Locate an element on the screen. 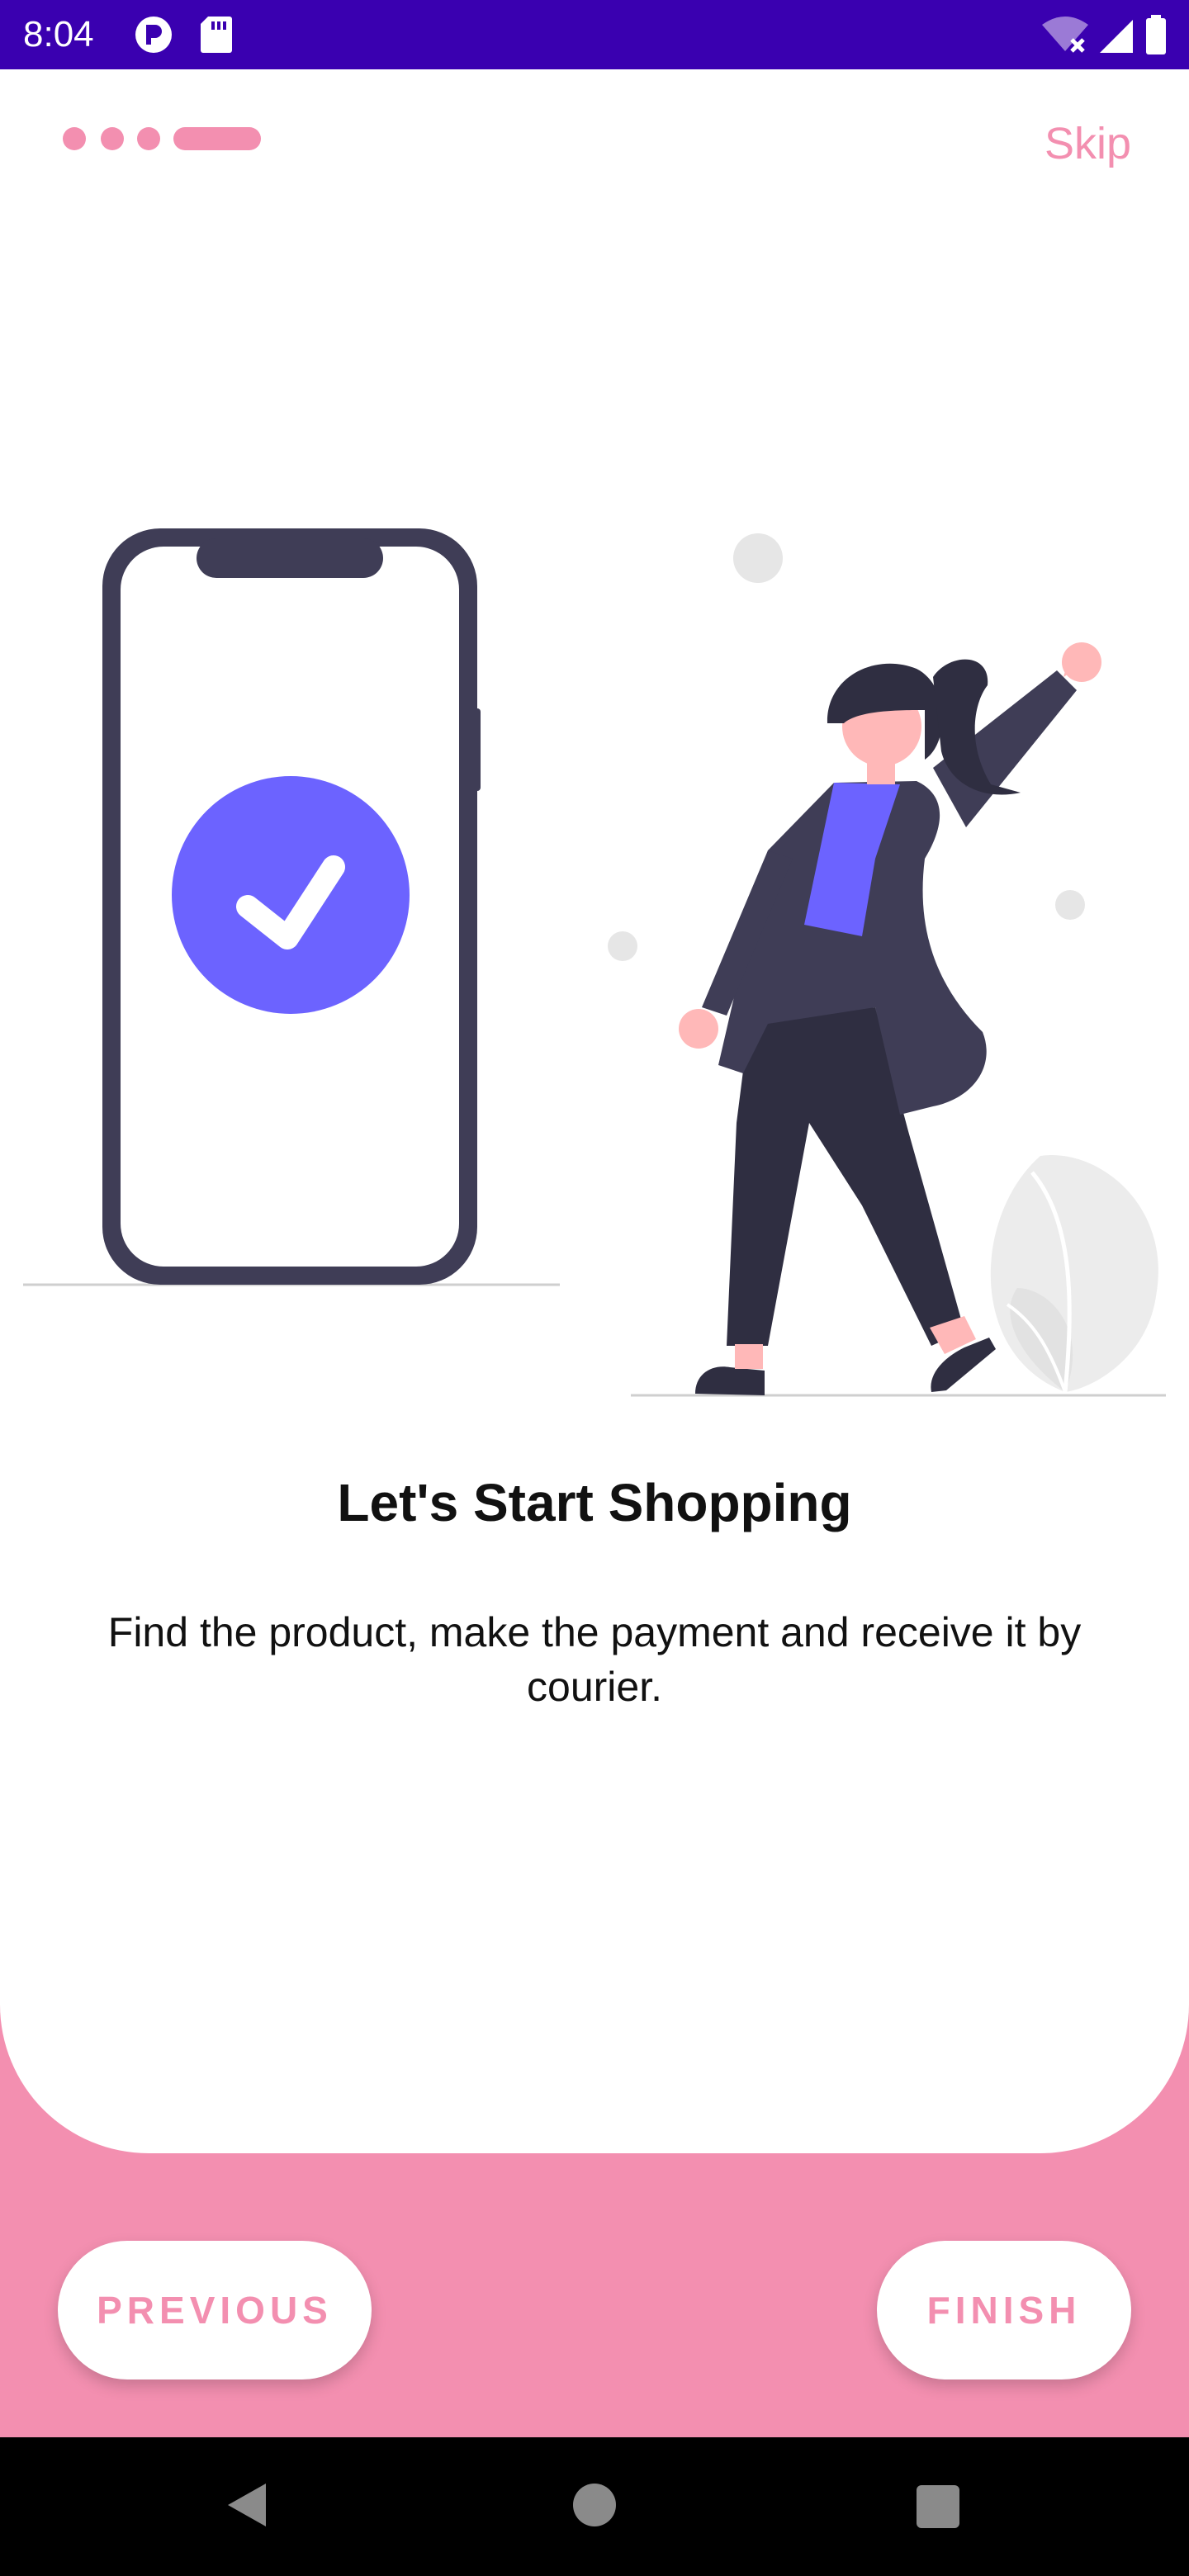  sd-card-icon is located at coordinates (216, 35).